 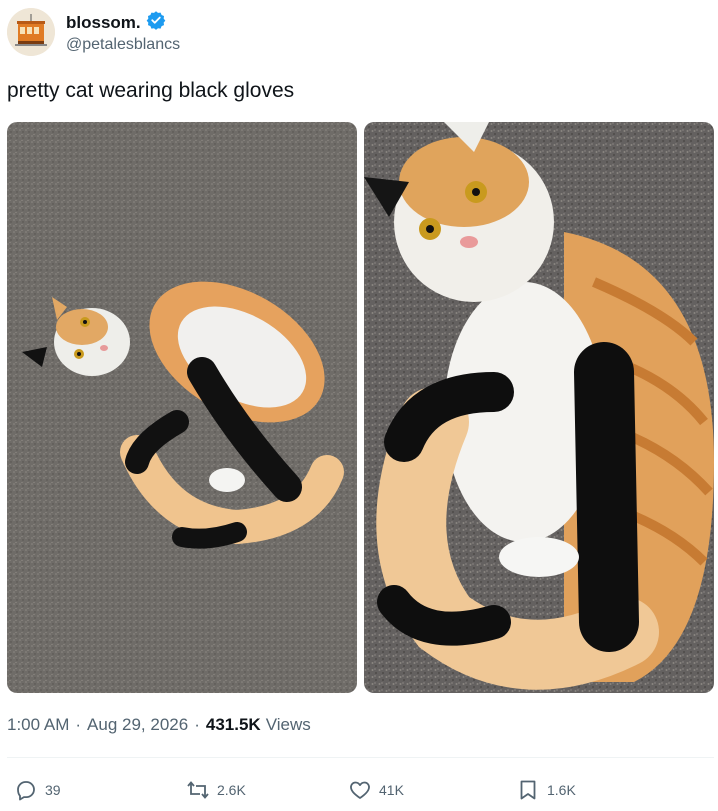 What do you see at coordinates (151, 90) in the screenshot?
I see `tweet-text: pretty cat wearing black gloves` at bounding box center [151, 90].